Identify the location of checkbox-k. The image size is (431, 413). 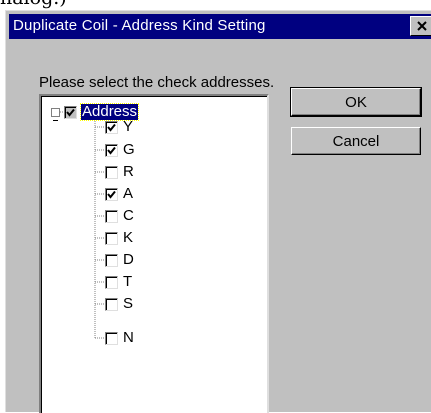
(111, 238).